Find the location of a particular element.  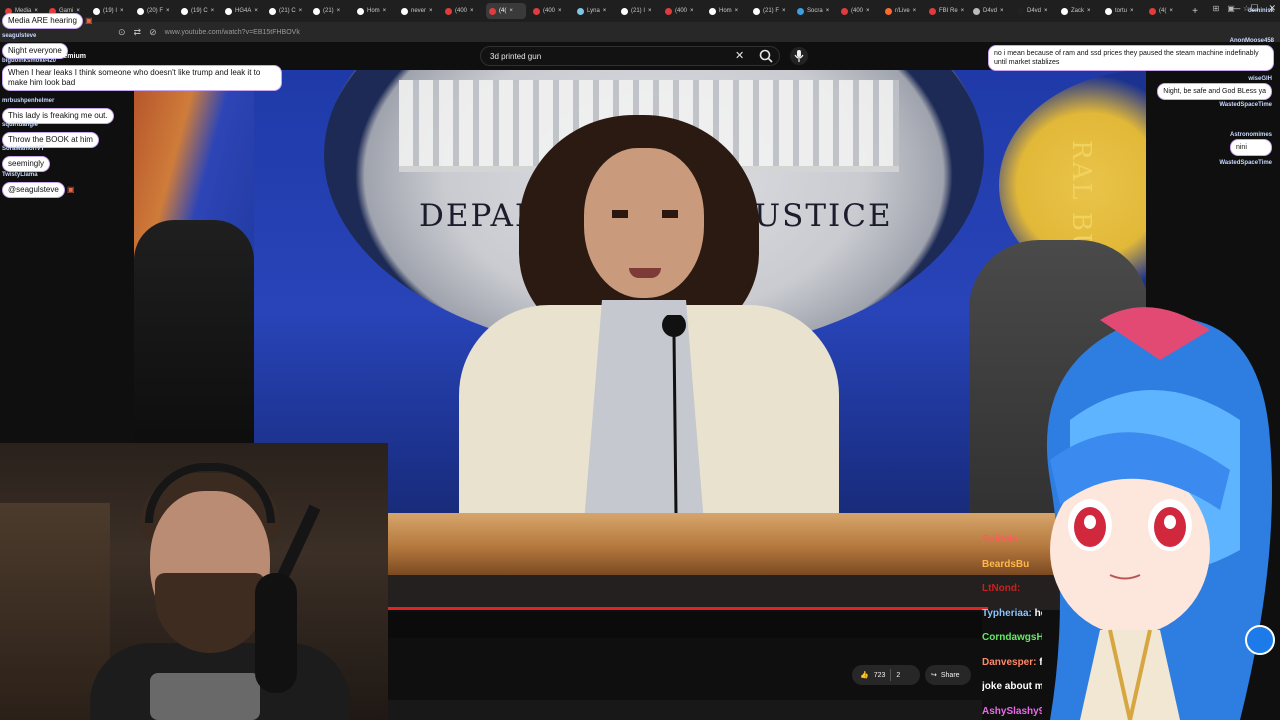

search-icon is located at coordinates (766, 56).